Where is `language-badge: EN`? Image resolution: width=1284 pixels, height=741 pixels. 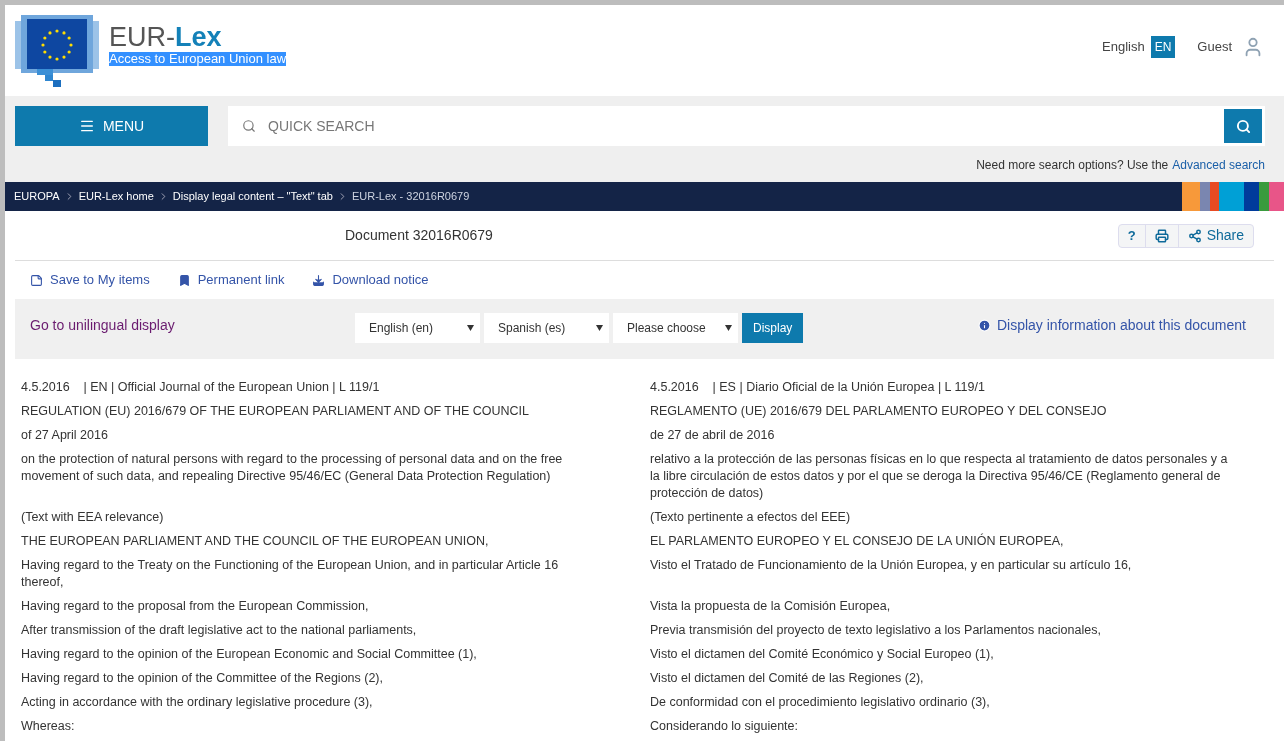 language-badge: EN is located at coordinates (1163, 46).